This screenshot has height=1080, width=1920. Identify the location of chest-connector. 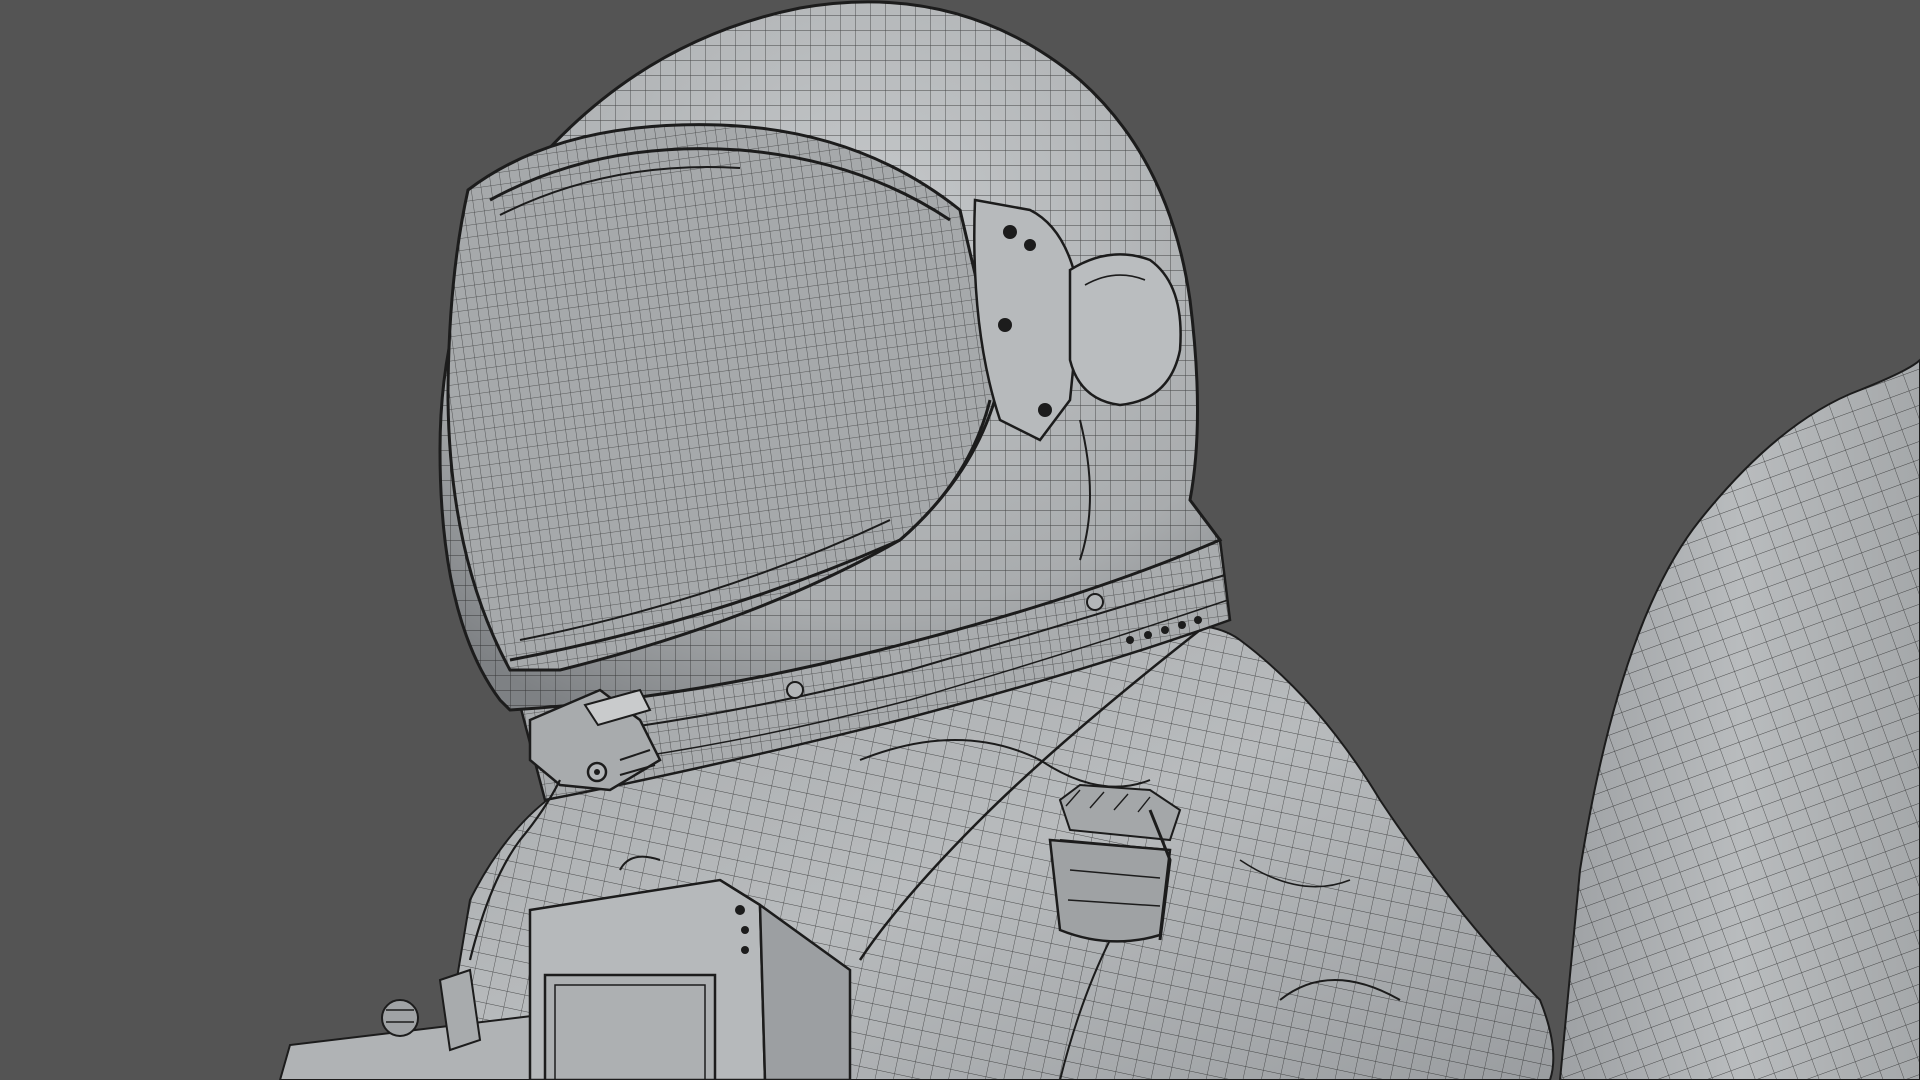
(1115, 863).